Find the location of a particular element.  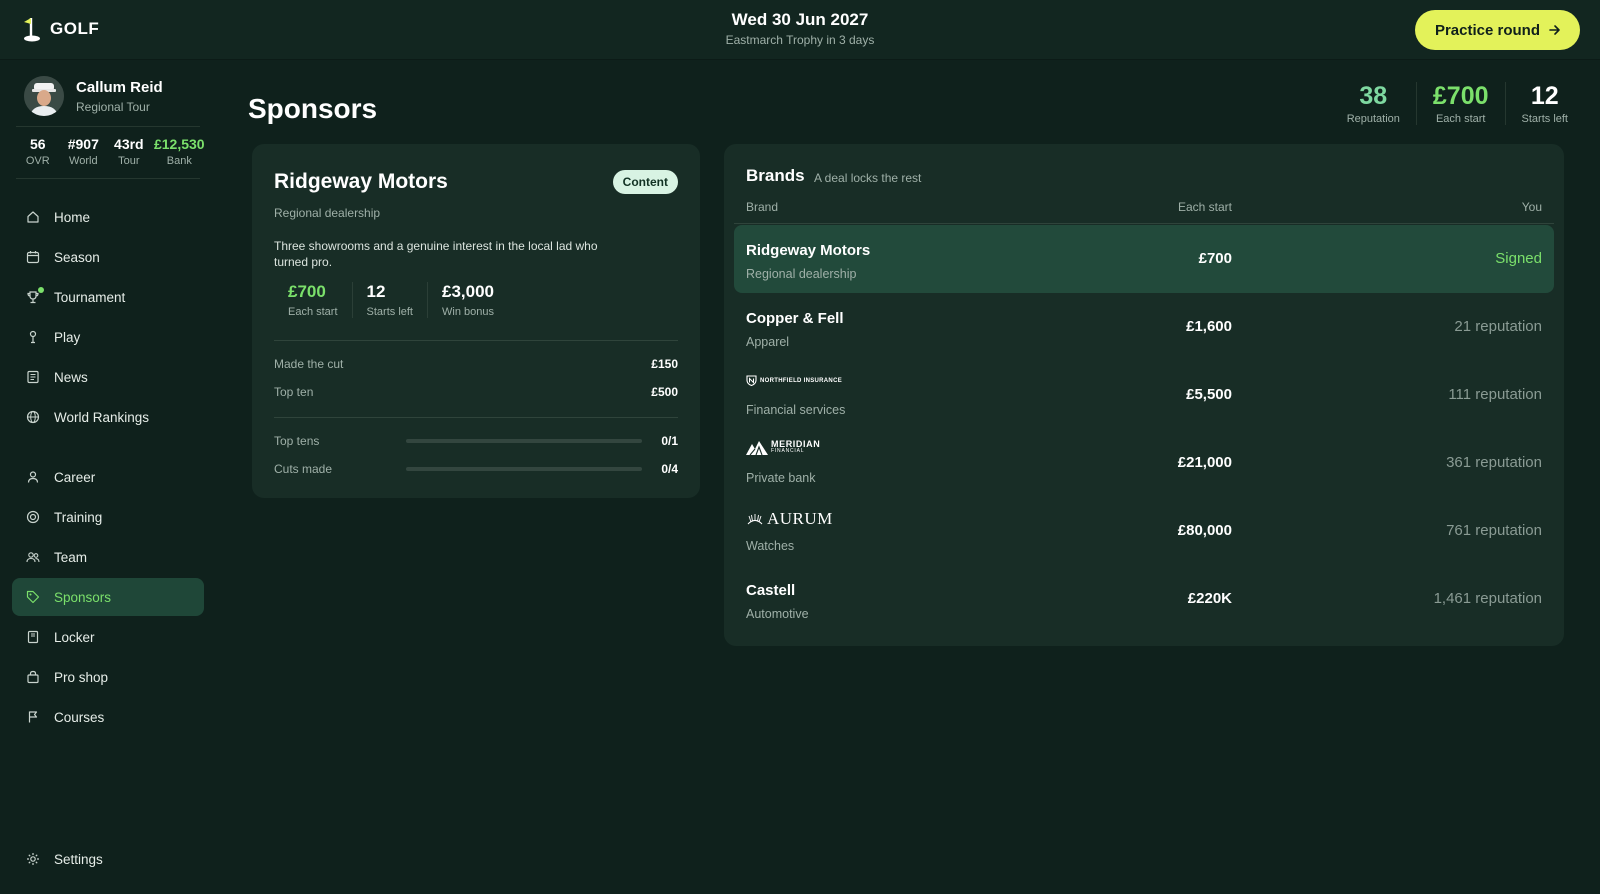

sidebar-item-training: Training is located at coordinates (108, 517).